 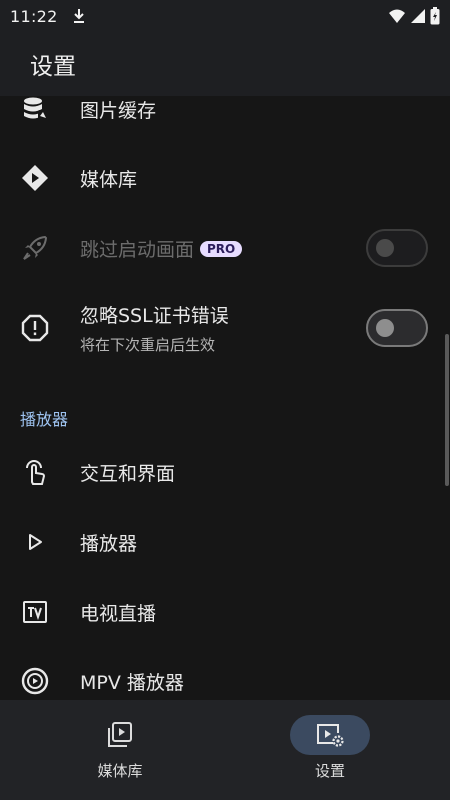 I want to click on bottom-navigation: 媒体库 设置, so click(x=225, y=750).